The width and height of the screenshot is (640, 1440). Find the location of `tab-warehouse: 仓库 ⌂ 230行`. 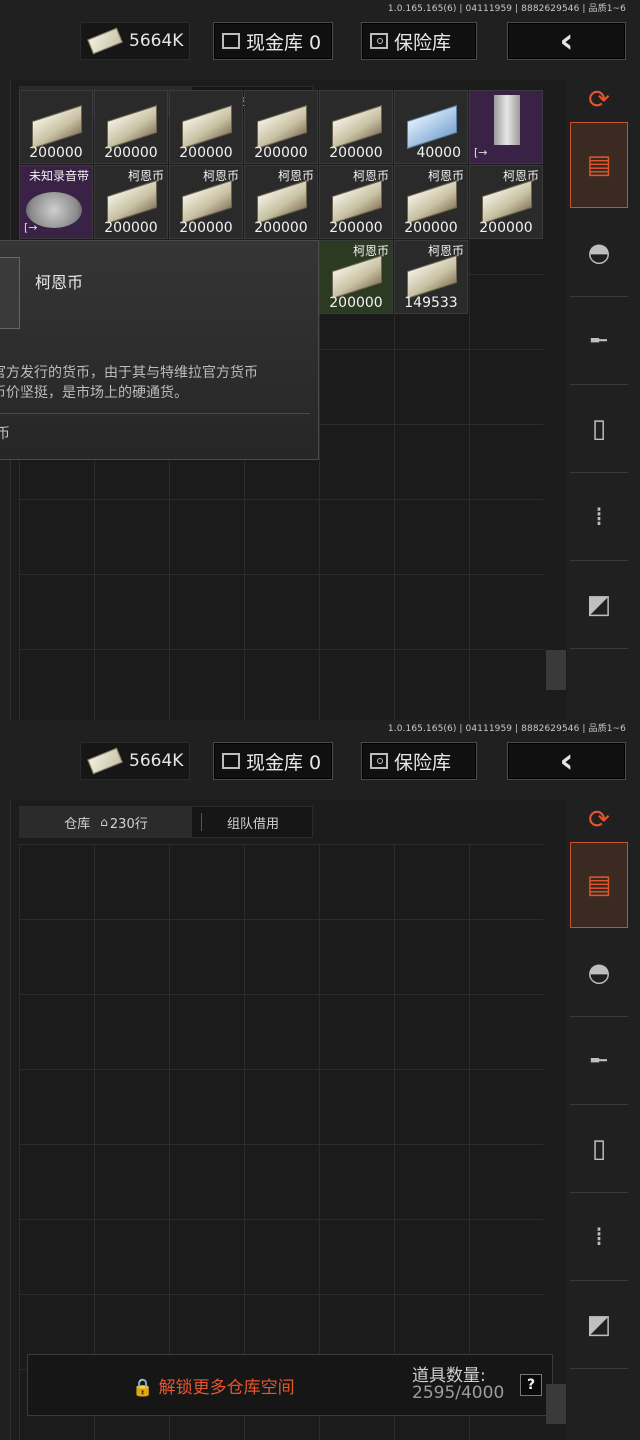

tab-warehouse: 仓库 ⌂ 230行 is located at coordinates (106, 822).